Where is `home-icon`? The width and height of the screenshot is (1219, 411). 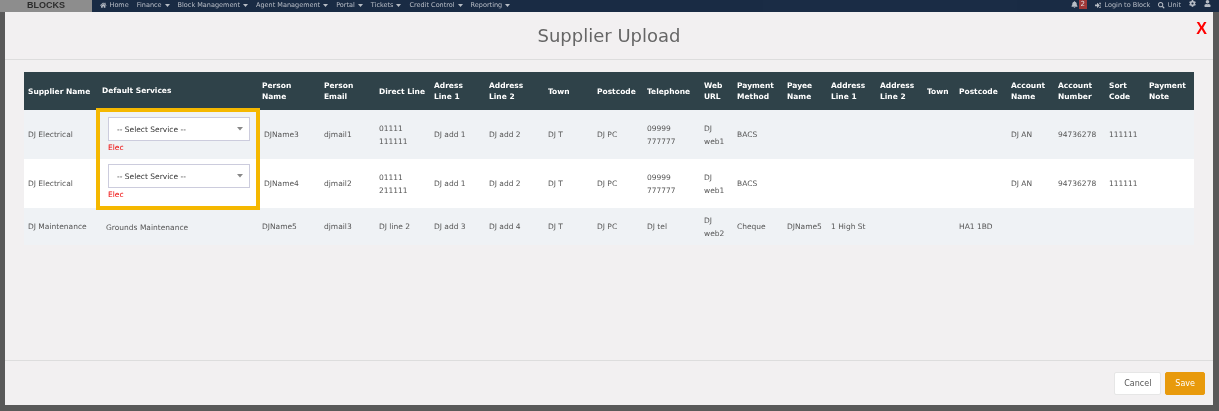 home-icon is located at coordinates (103, 5).